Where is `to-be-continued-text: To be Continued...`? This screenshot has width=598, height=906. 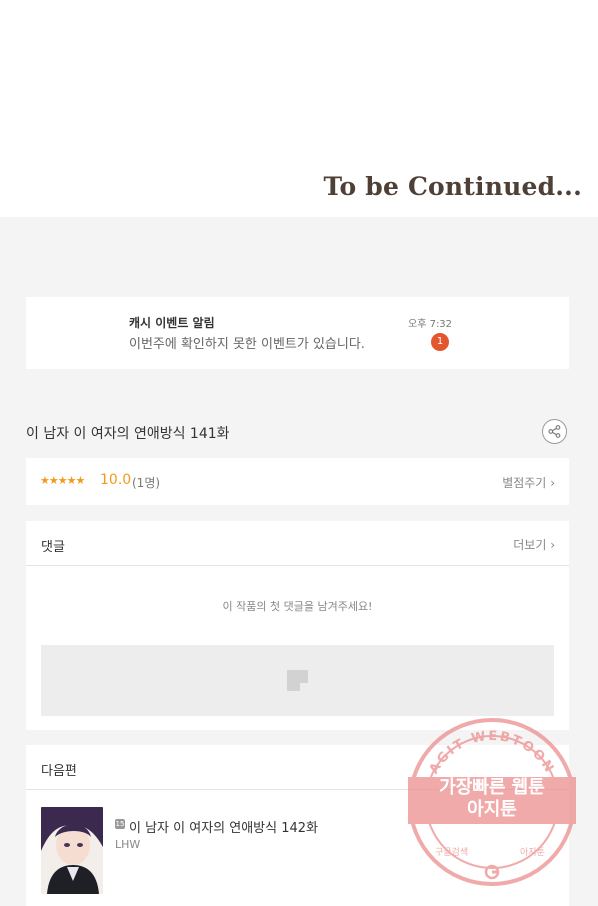
to-be-continued-text: To be Continued... is located at coordinates (452, 186).